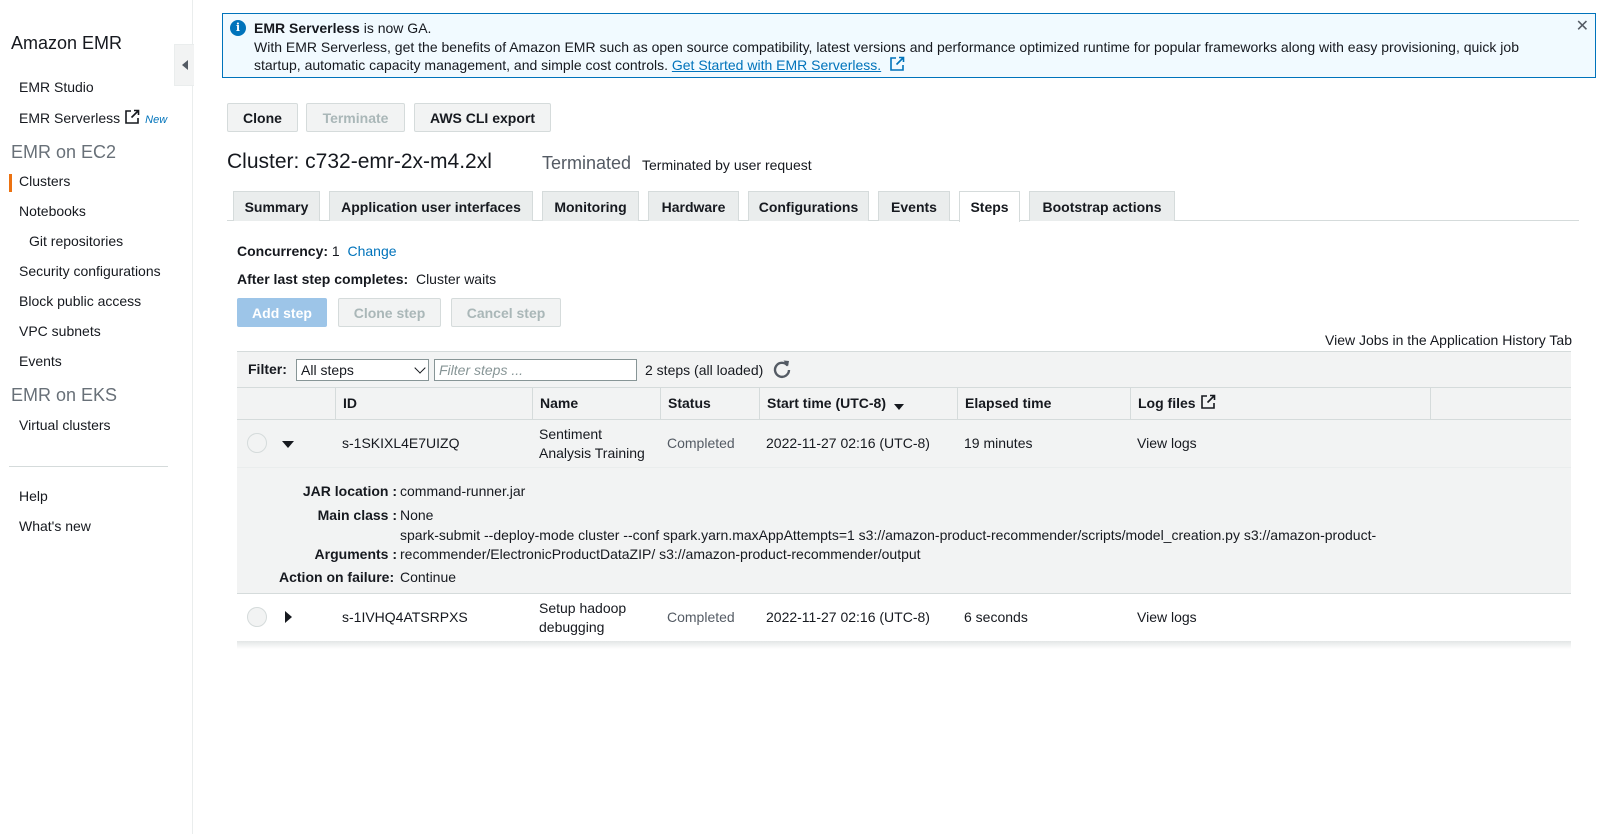  Describe the element at coordinates (389, 312) in the screenshot. I see `clone-step-button: Clone step` at that location.